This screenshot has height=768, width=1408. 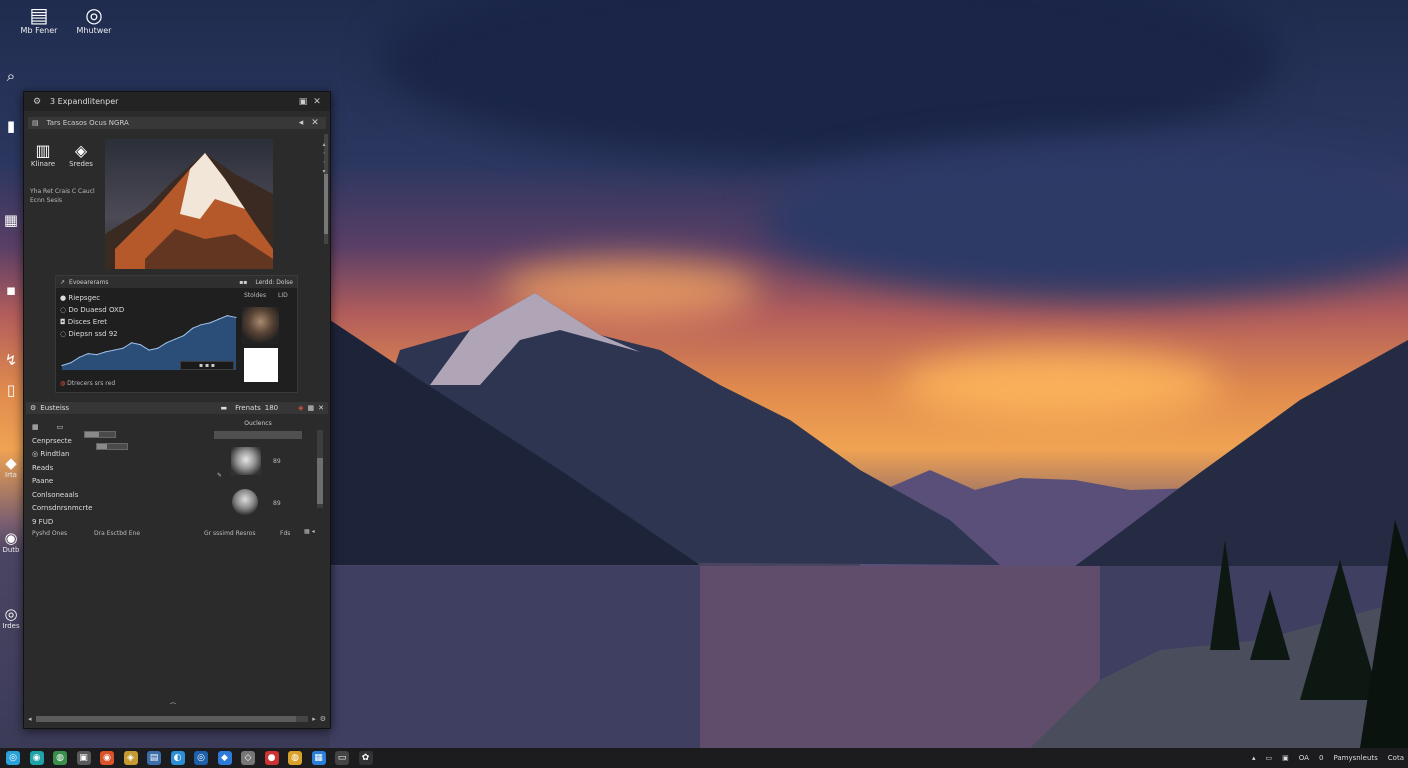 What do you see at coordinates (258, 435) in the screenshot?
I see `pane-search-bar` at bounding box center [258, 435].